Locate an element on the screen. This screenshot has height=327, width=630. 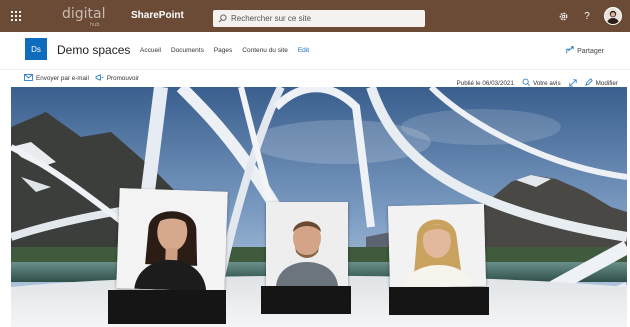
woman-portrait-image is located at coordinates (172, 240).